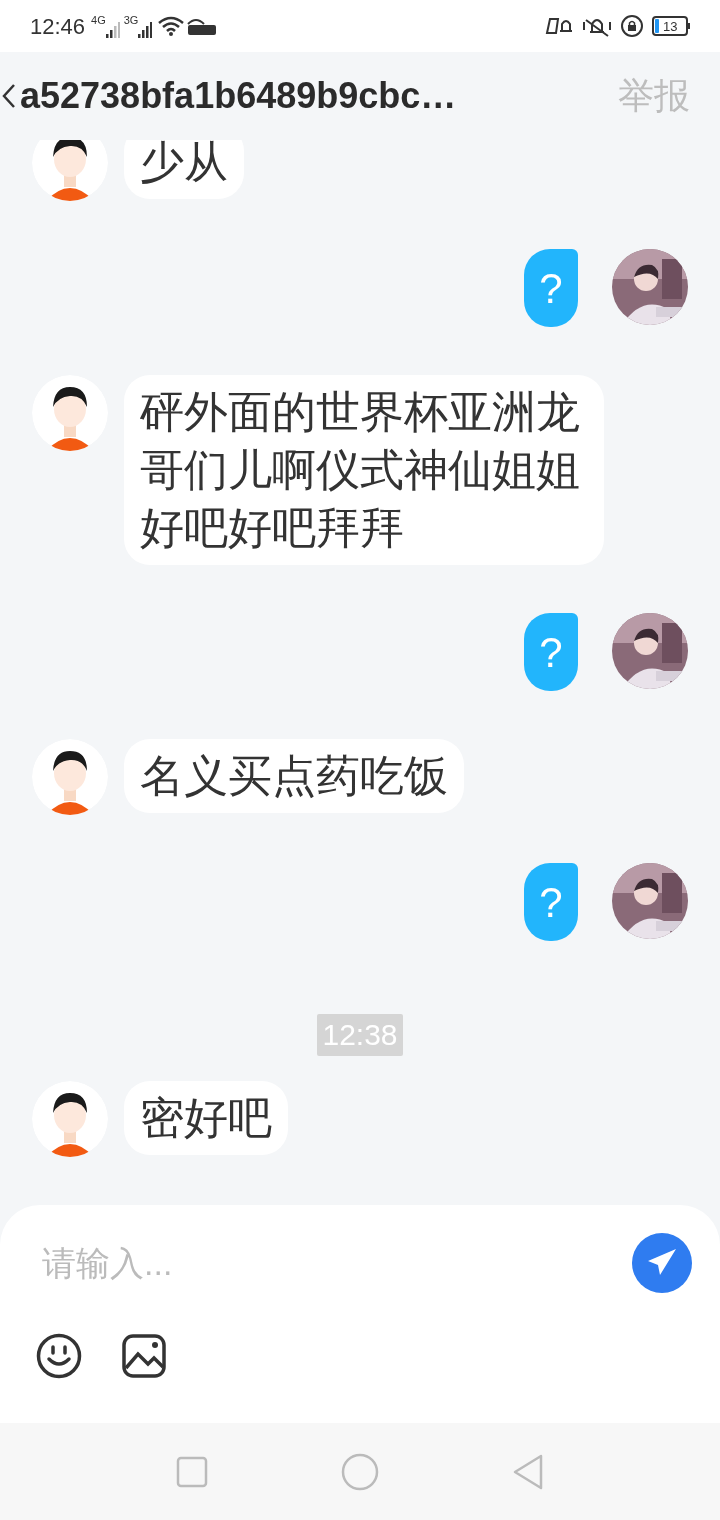 The width and height of the screenshot is (720, 1520). What do you see at coordinates (9, 96) in the screenshot?
I see `back-icon` at bounding box center [9, 96].